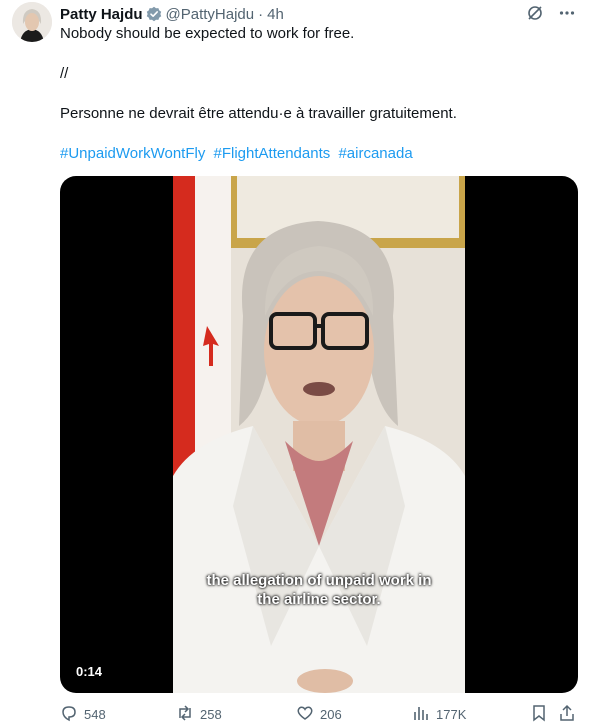 Image resolution: width=598 pixels, height=728 pixels. What do you see at coordinates (69, 714) in the screenshot?
I see `reply-icon` at bounding box center [69, 714].